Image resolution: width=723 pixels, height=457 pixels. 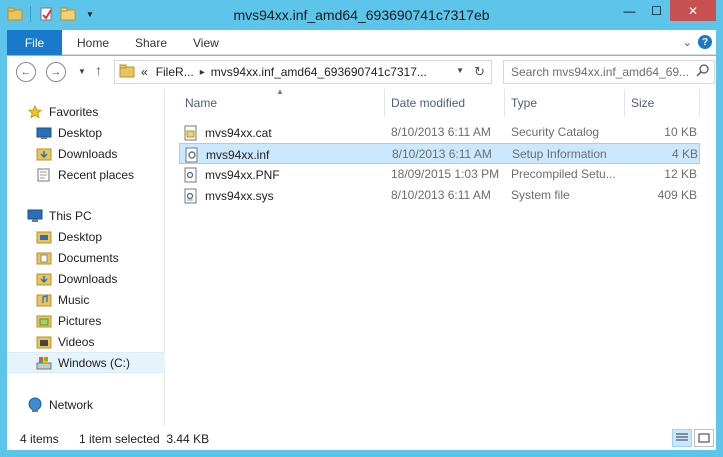 I want to click on nav-item-recent-places: Recent places, so click(x=86, y=174).